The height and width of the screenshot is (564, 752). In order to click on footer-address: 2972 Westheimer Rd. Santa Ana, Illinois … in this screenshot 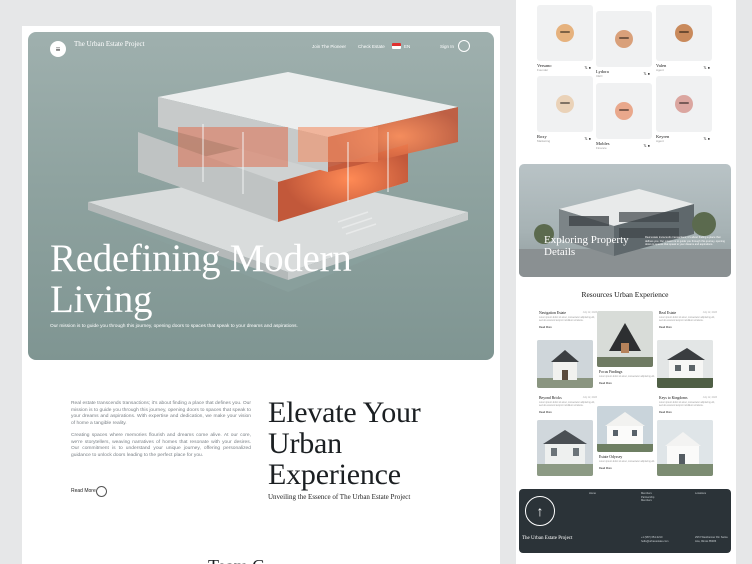, I will do `click(711, 539)`.